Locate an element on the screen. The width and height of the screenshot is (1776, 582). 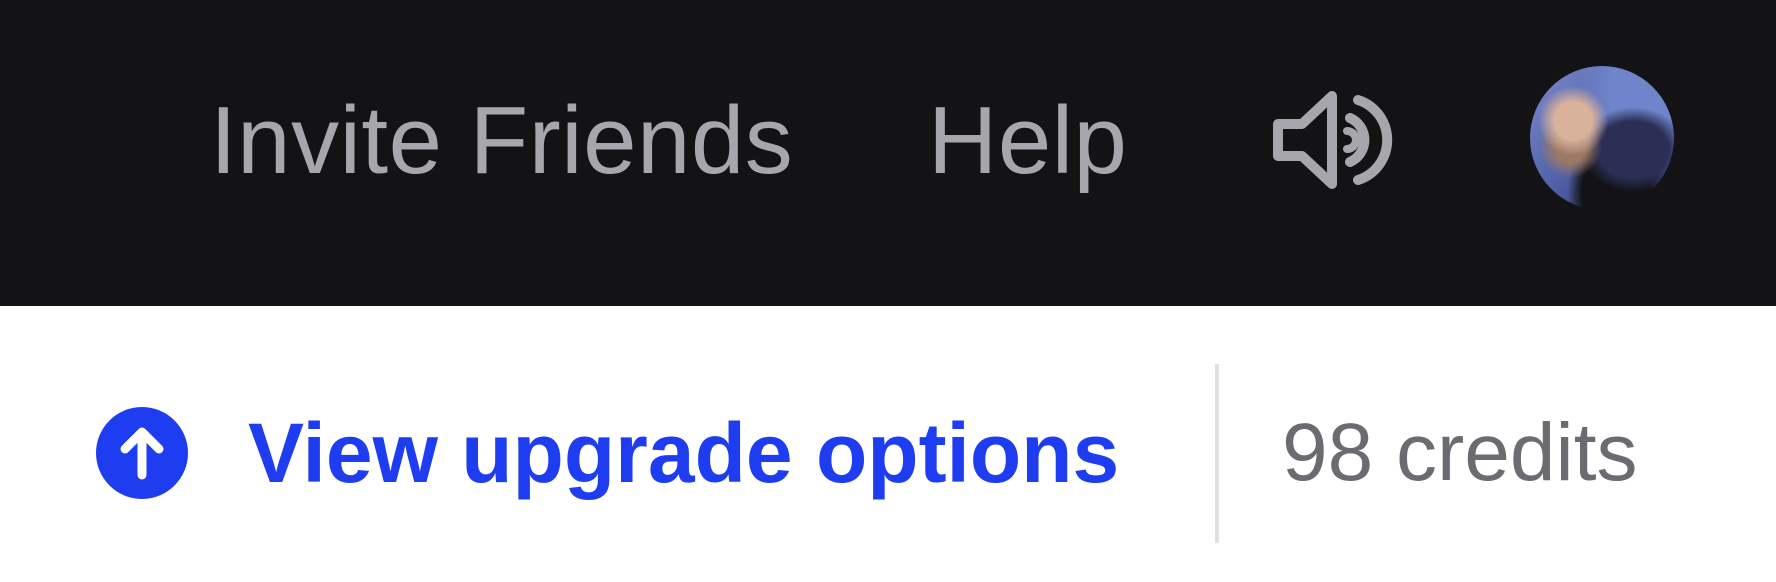
vertical-divider is located at coordinates (1217, 453).